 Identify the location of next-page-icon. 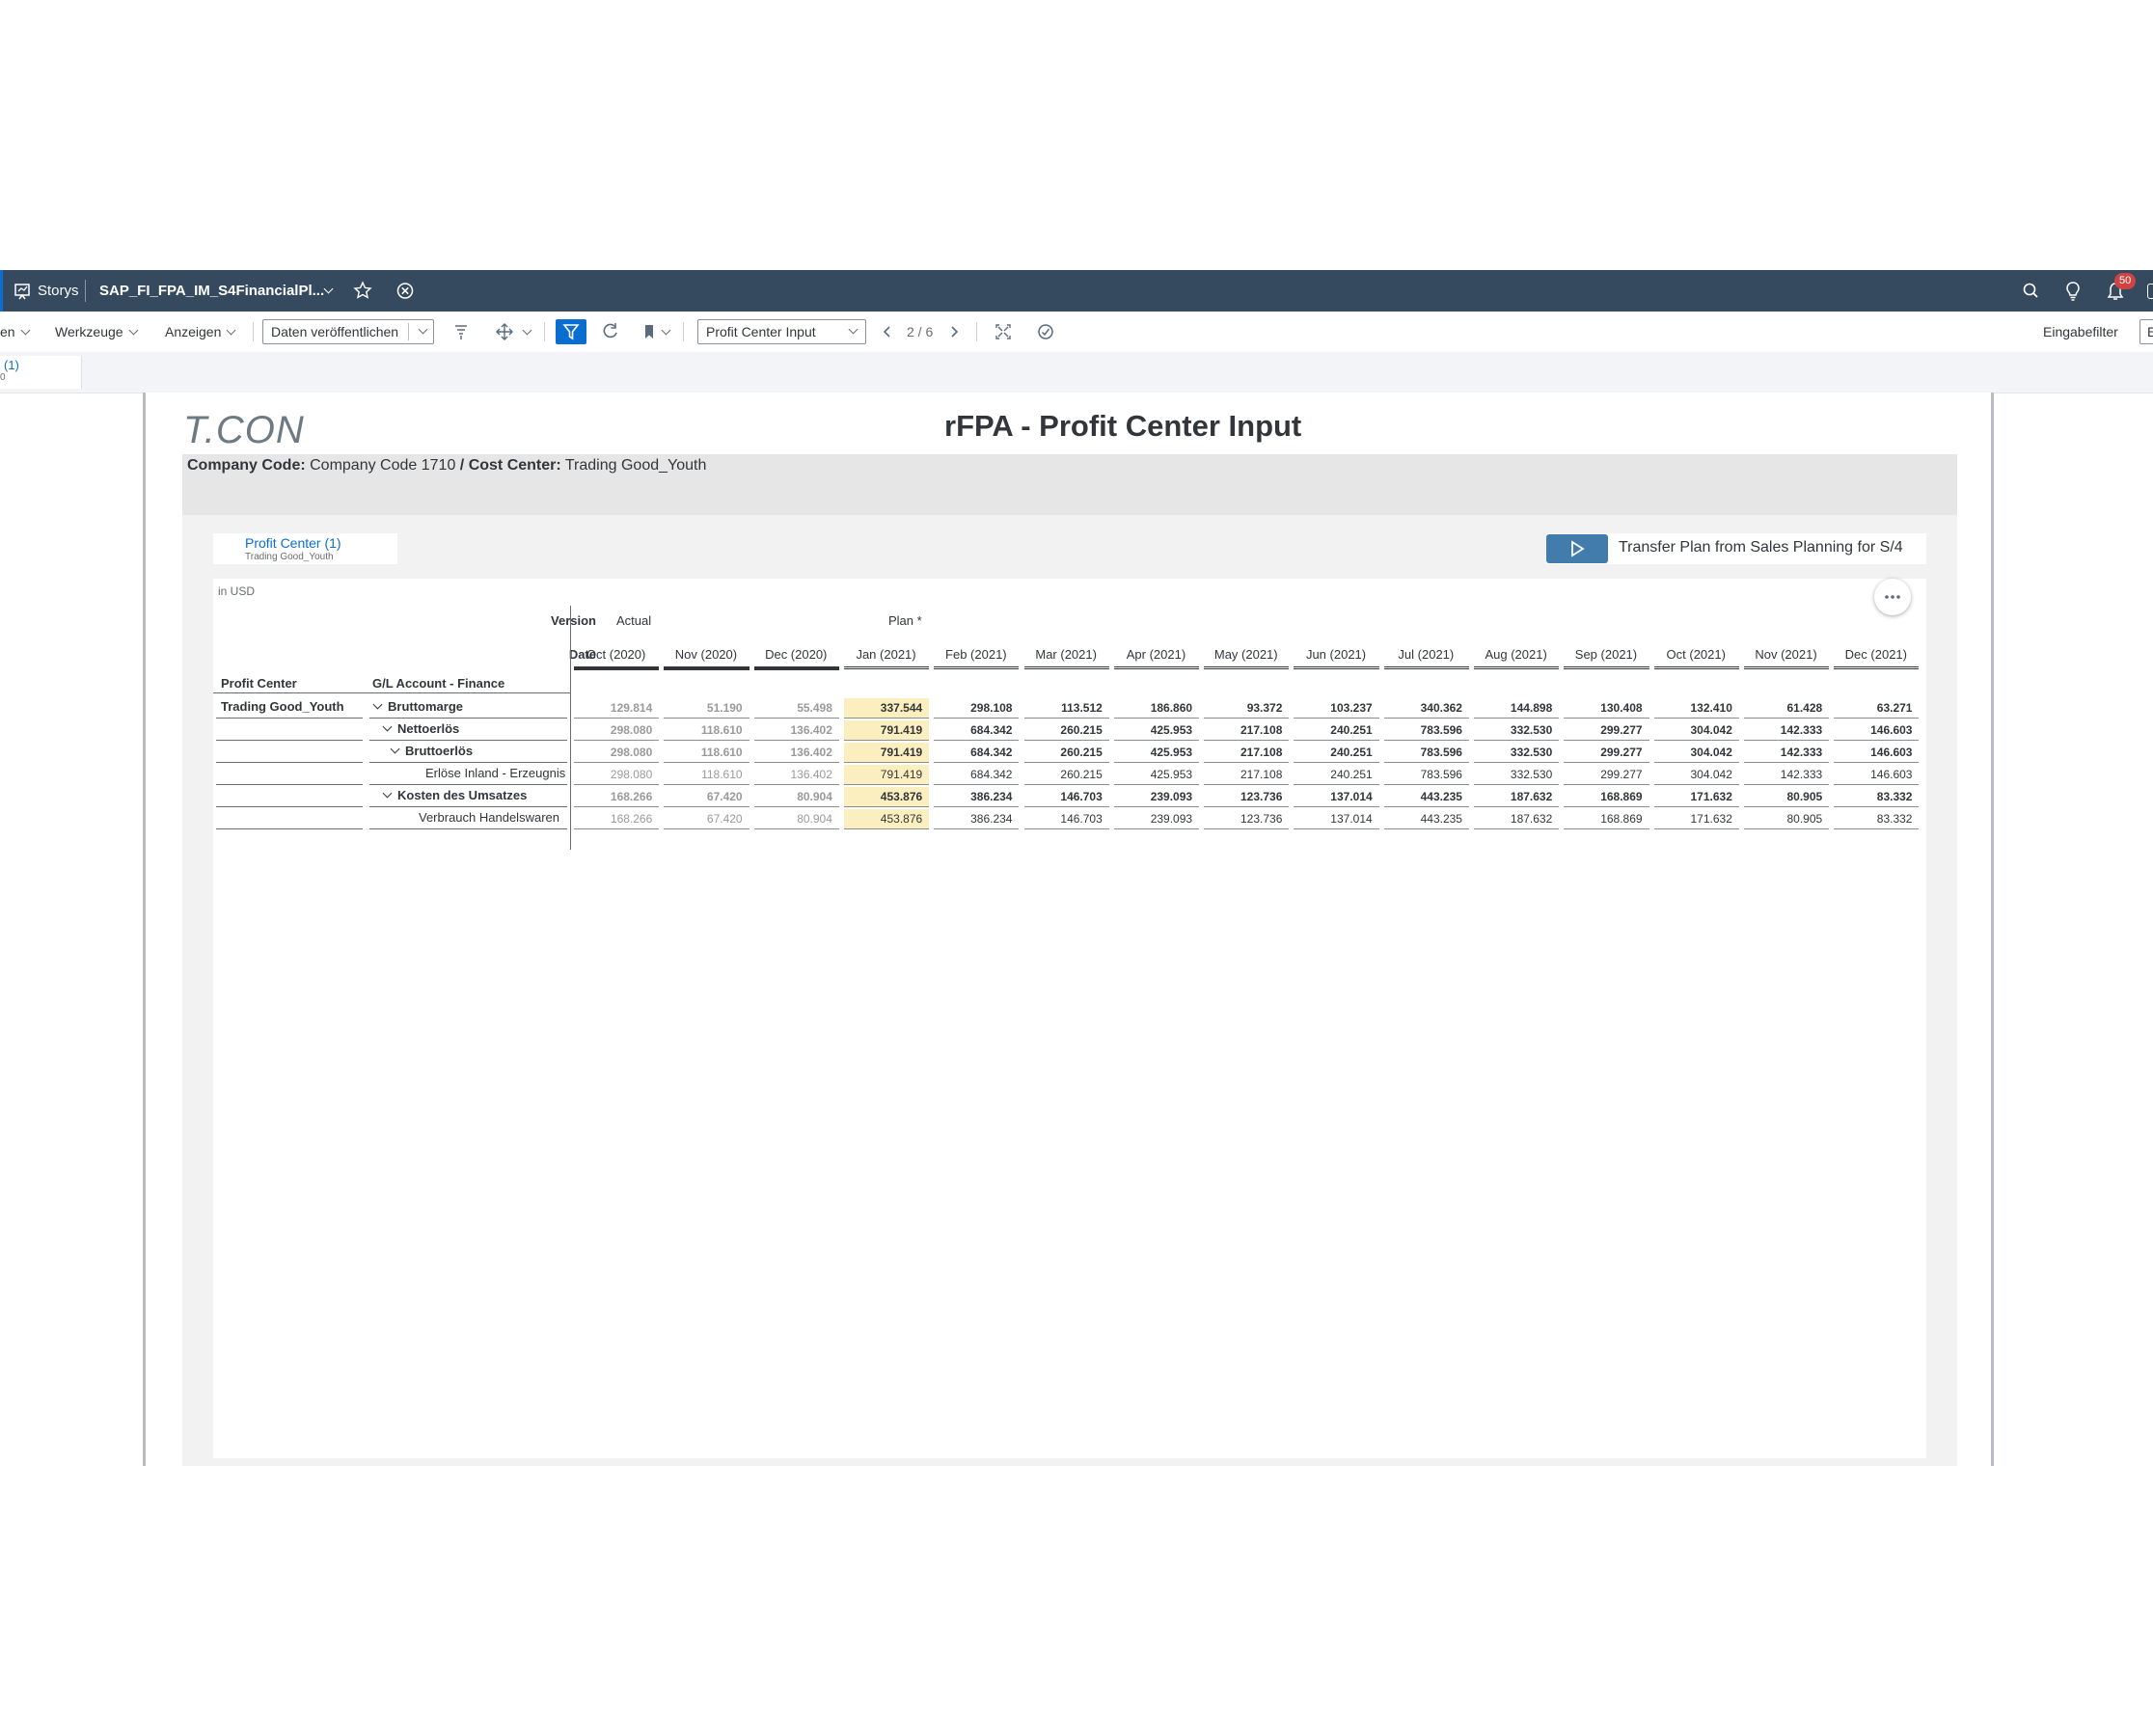
(954, 332).